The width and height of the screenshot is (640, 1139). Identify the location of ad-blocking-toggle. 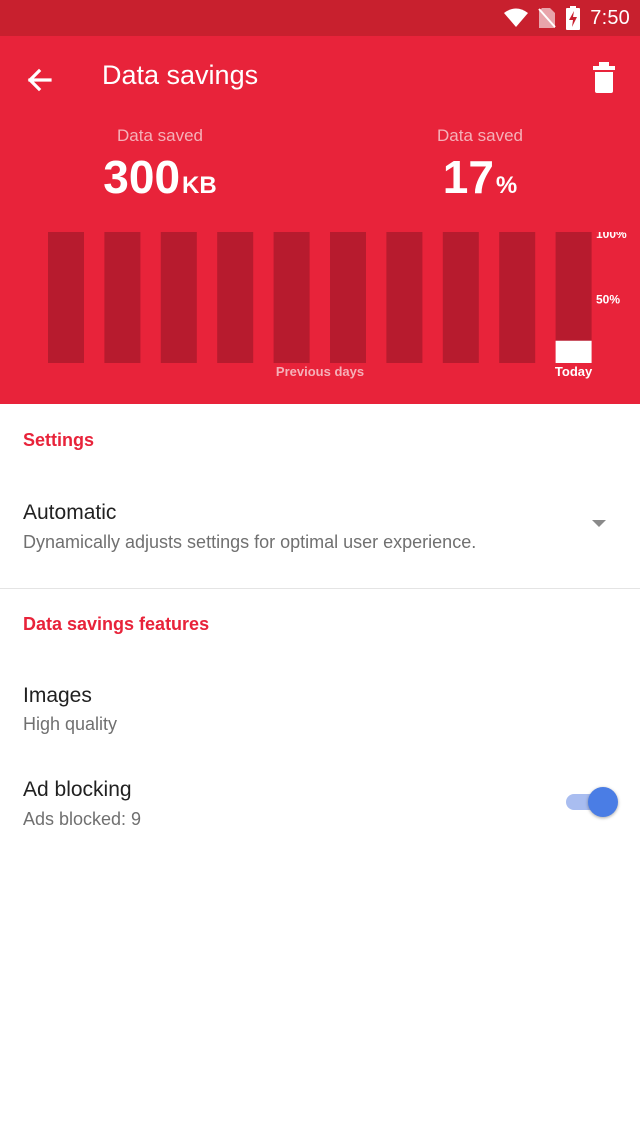
(592, 802).